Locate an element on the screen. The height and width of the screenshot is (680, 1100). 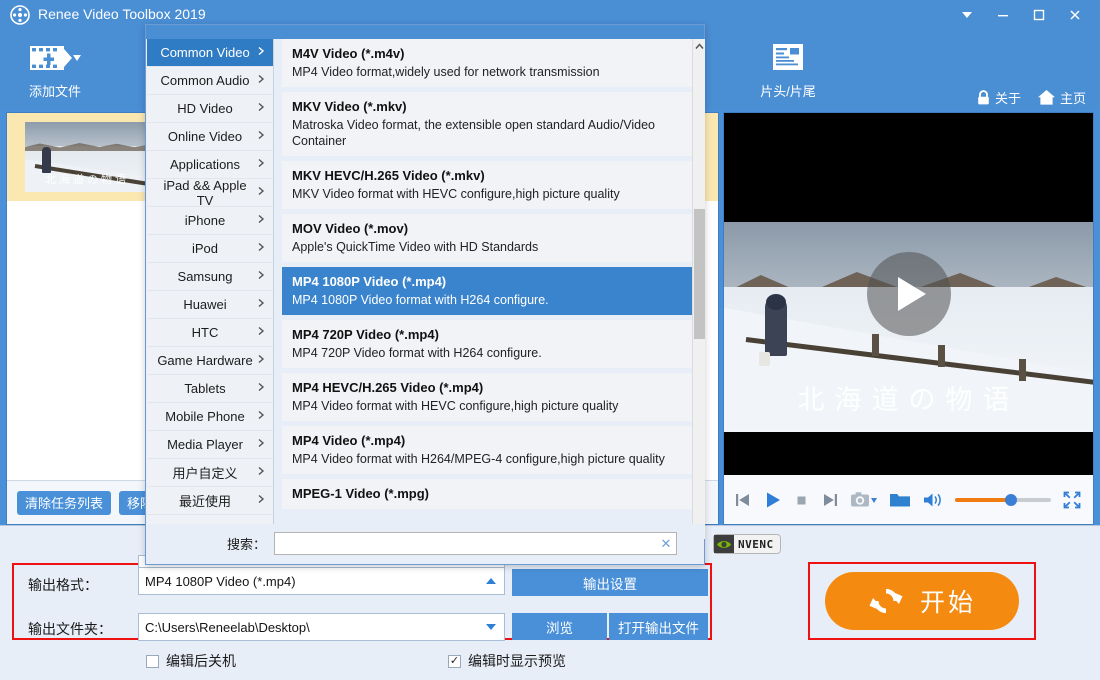
open-output-folder-button: 打开输出文件 is located at coordinates (658, 626).